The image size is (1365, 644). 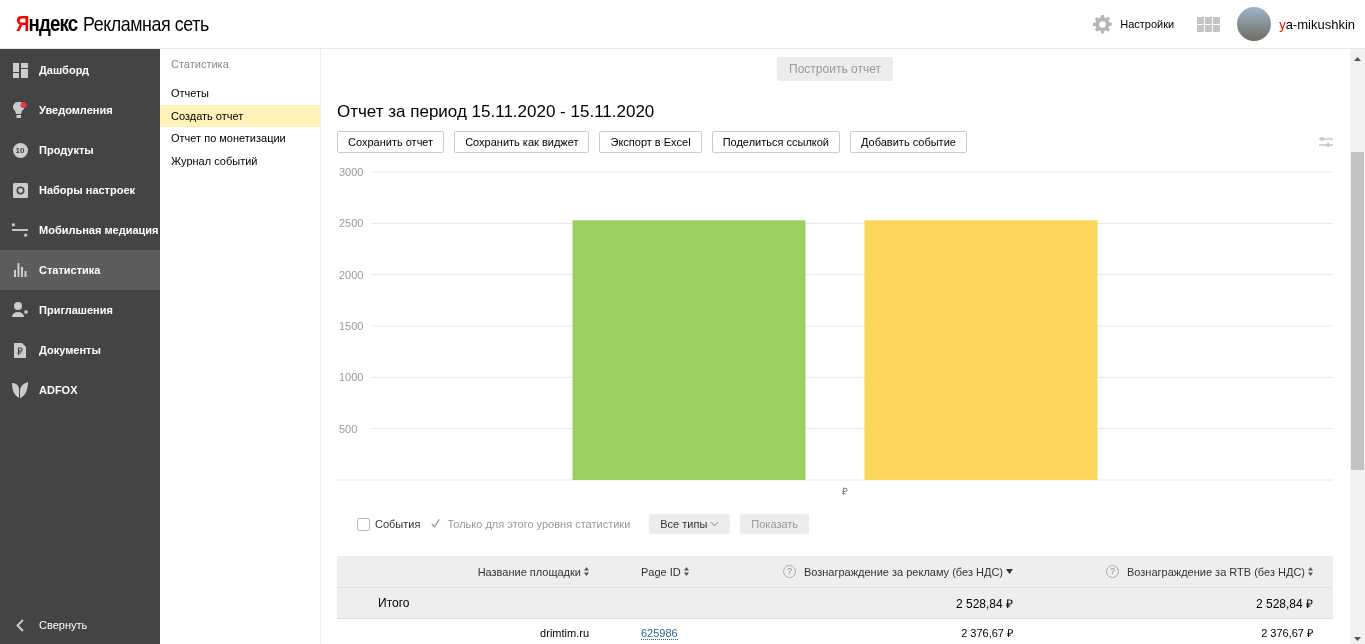 I want to click on y-axis-label: 2500, so click(x=351, y=223).